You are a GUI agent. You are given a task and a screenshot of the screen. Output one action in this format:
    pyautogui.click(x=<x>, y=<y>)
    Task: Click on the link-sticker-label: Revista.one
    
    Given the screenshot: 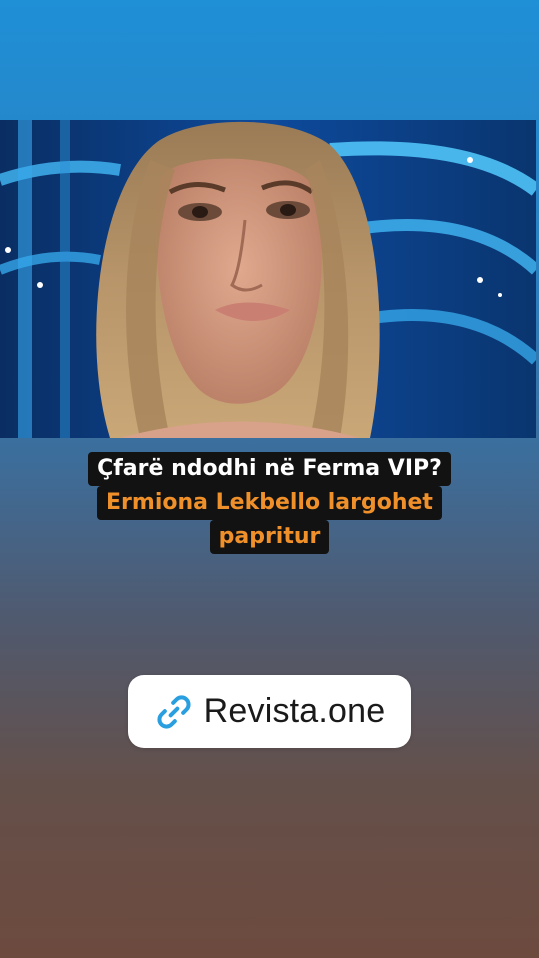 What is the action you would take?
    pyautogui.click(x=294, y=711)
    